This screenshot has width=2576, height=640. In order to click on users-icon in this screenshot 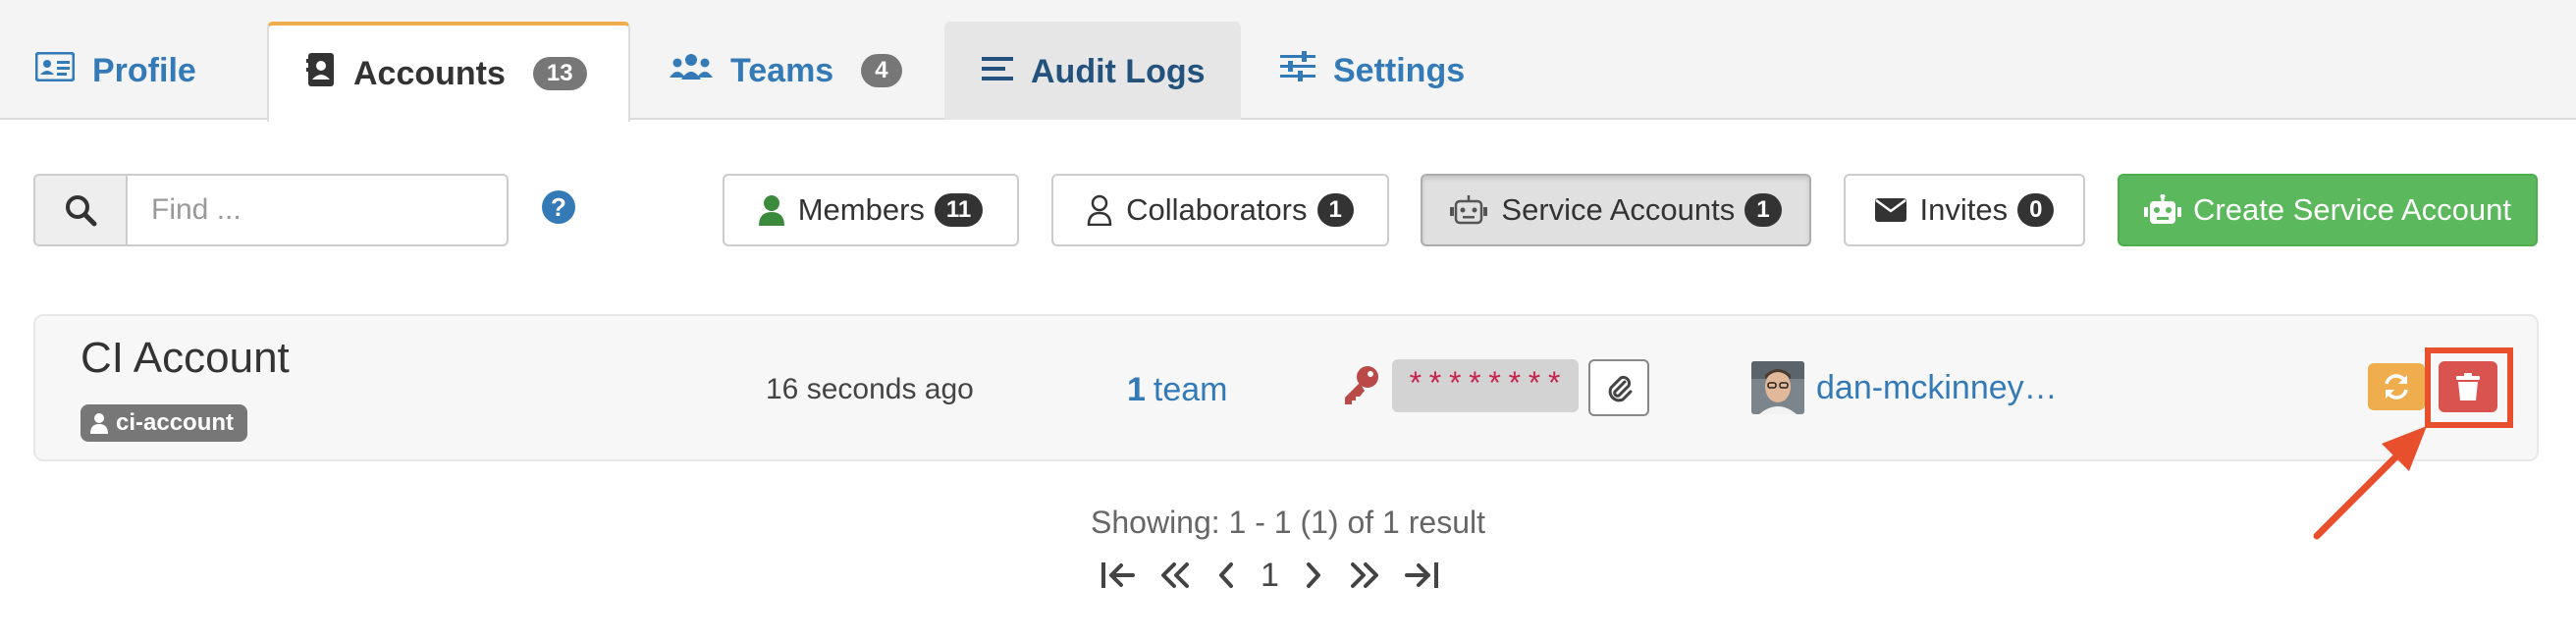, I will do `click(691, 71)`.